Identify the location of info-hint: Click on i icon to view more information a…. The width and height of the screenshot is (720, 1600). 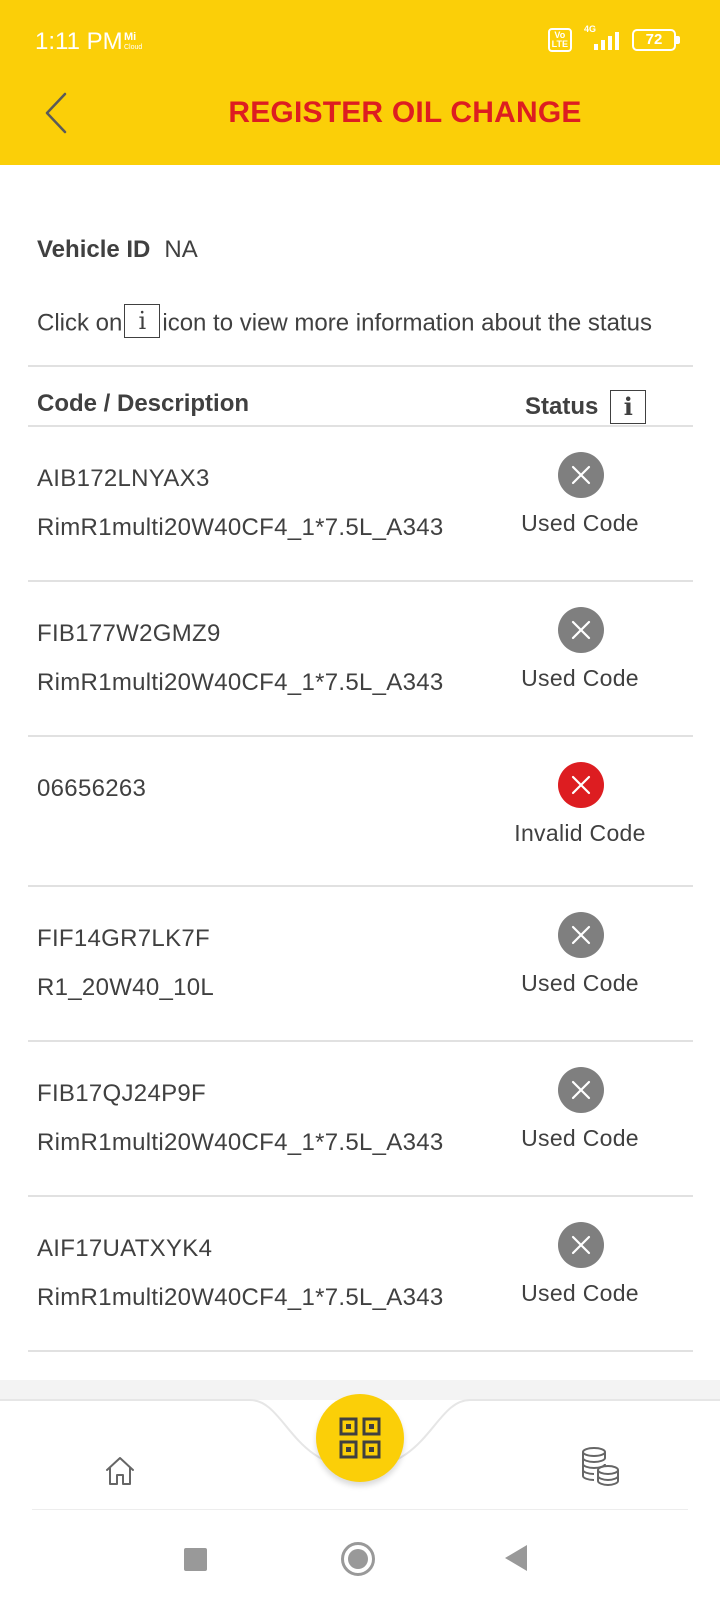
(344, 322).